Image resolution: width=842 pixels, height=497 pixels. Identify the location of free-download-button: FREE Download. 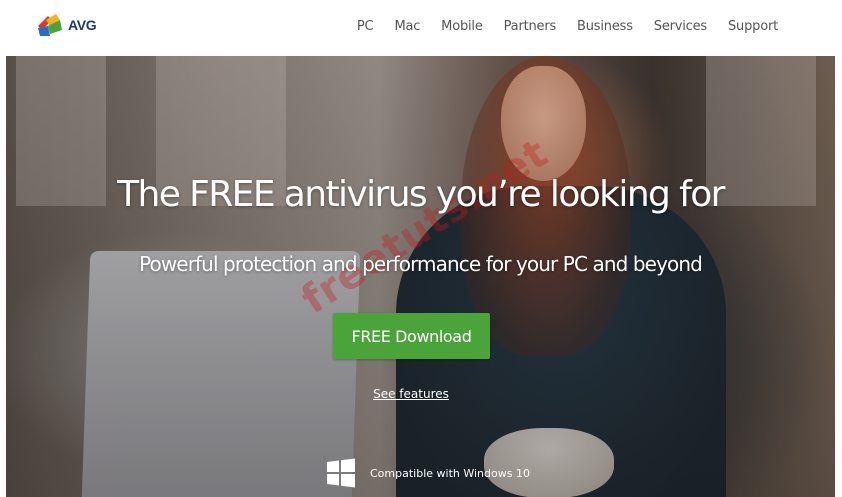
(411, 336).